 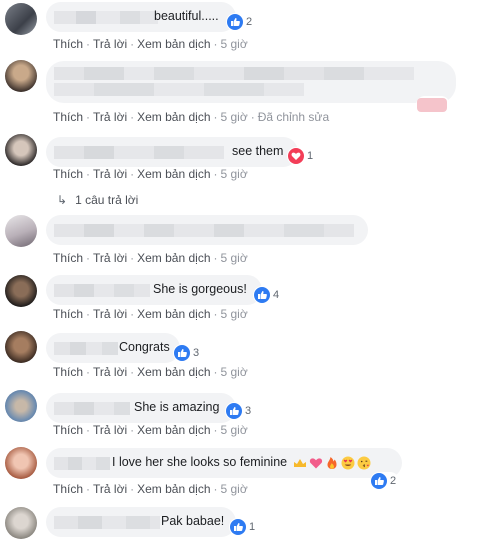 What do you see at coordinates (62, 200) in the screenshot?
I see `reply-arrow-icon: ↳` at bounding box center [62, 200].